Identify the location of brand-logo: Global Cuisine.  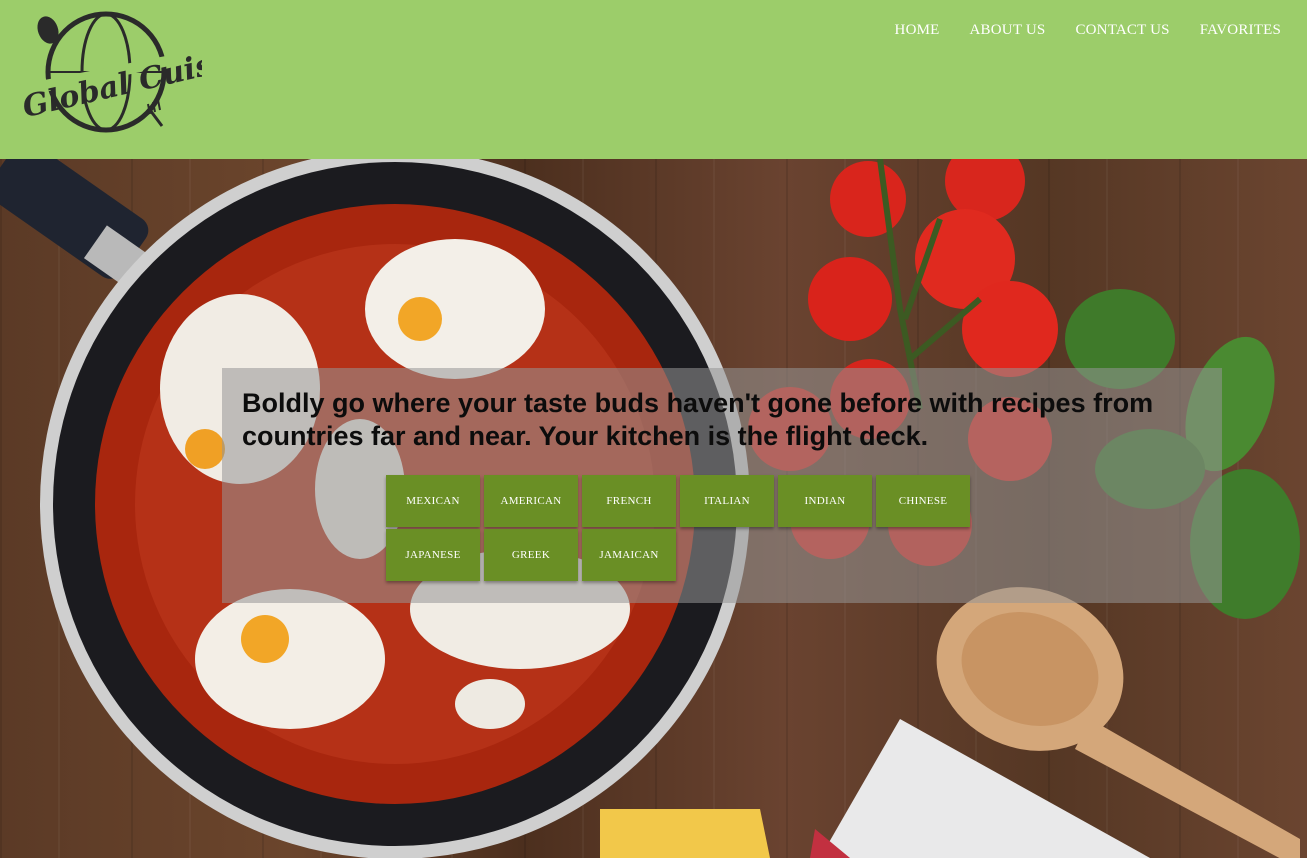
(106, 73).